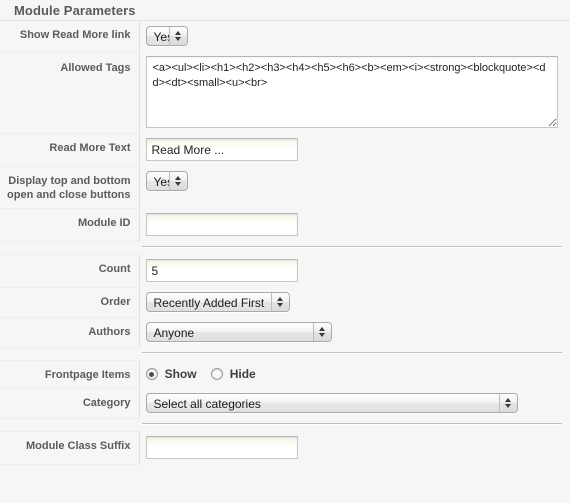  Describe the element at coordinates (207, 404) in the screenshot. I see `category-value: Select all categories` at that location.